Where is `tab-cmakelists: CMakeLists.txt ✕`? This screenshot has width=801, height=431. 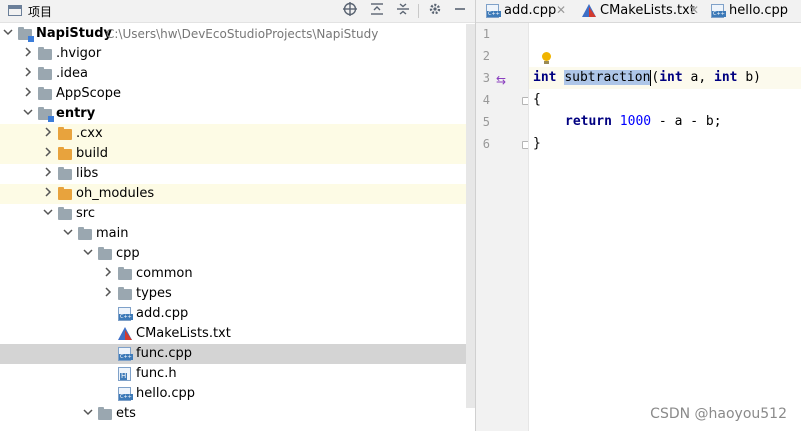
tab-cmakelists: CMakeLists.txt ✕ is located at coordinates (636, 11).